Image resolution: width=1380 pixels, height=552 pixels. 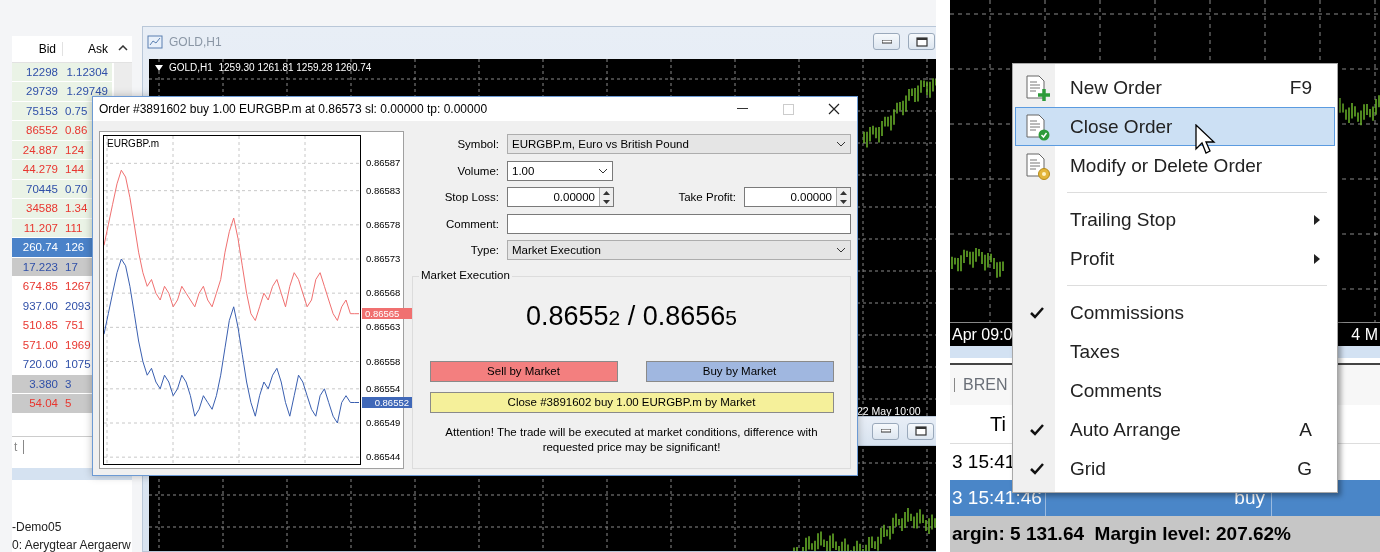 I want to click on axis-label: 0.86544, so click(x=383, y=457).